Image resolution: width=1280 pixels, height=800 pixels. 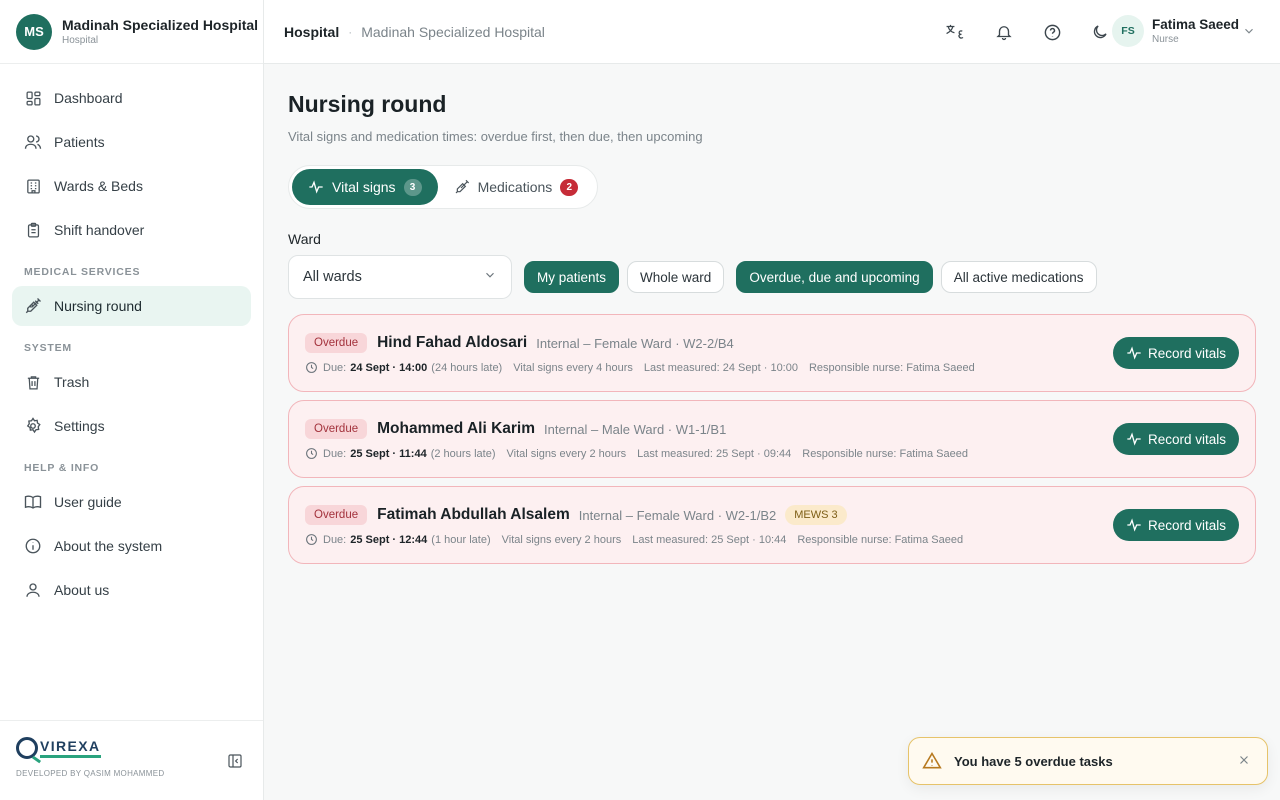 What do you see at coordinates (108, 546) in the screenshot?
I see `sidebar-item-label: About the system` at bounding box center [108, 546].